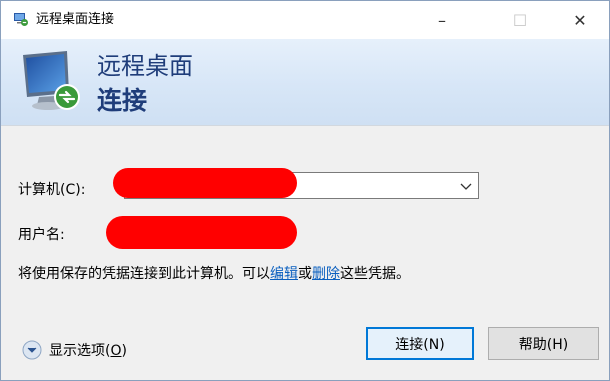 This screenshot has width=610, height=381. I want to click on info-or: 或, so click(305, 274).